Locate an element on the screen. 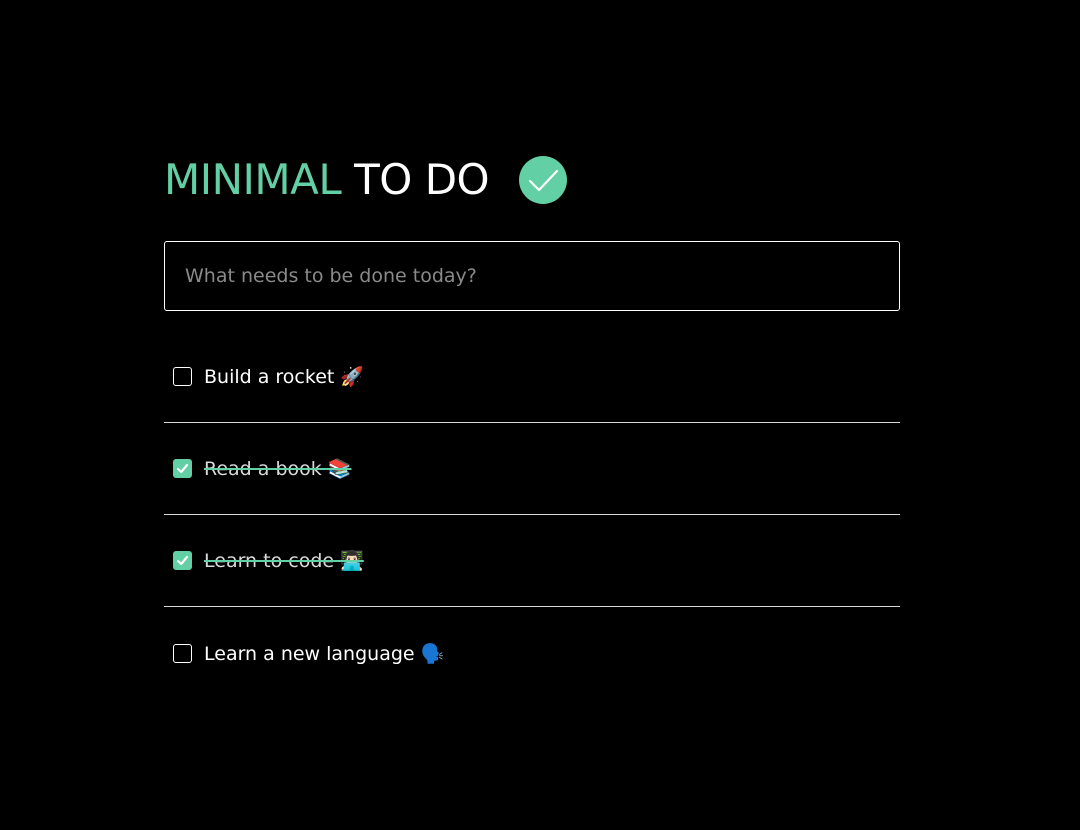 The width and height of the screenshot is (1080, 830). todo-label: Build a rocket 🚀 is located at coordinates (284, 376).